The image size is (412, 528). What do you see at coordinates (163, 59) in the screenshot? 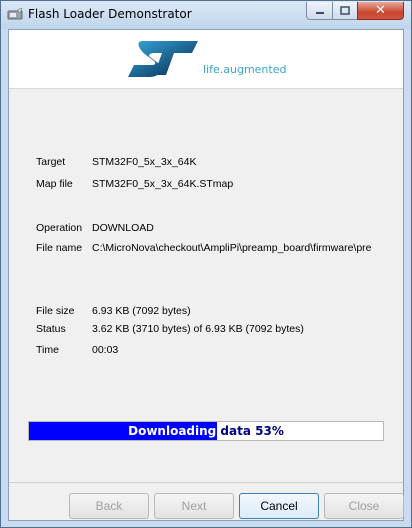
I see `st-logo` at bounding box center [163, 59].